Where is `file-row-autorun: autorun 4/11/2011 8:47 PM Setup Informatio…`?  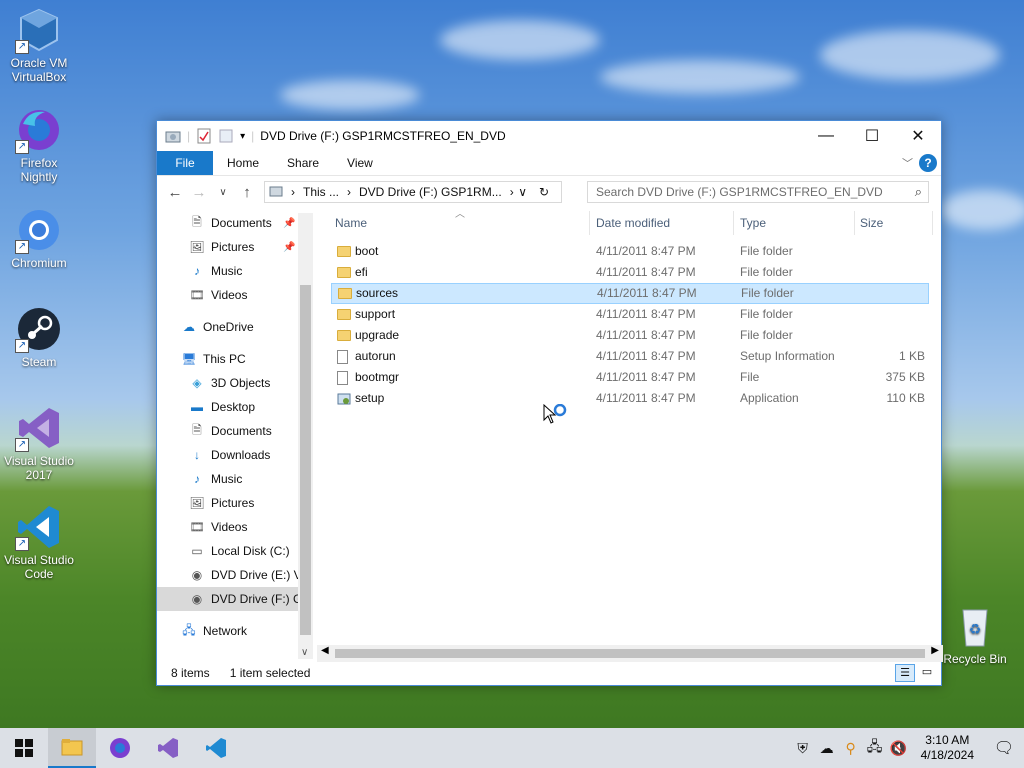
file-row-autorun: autorun 4/11/2011 8:47 PM Setup Informatio… is located at coordinates (630, 356).